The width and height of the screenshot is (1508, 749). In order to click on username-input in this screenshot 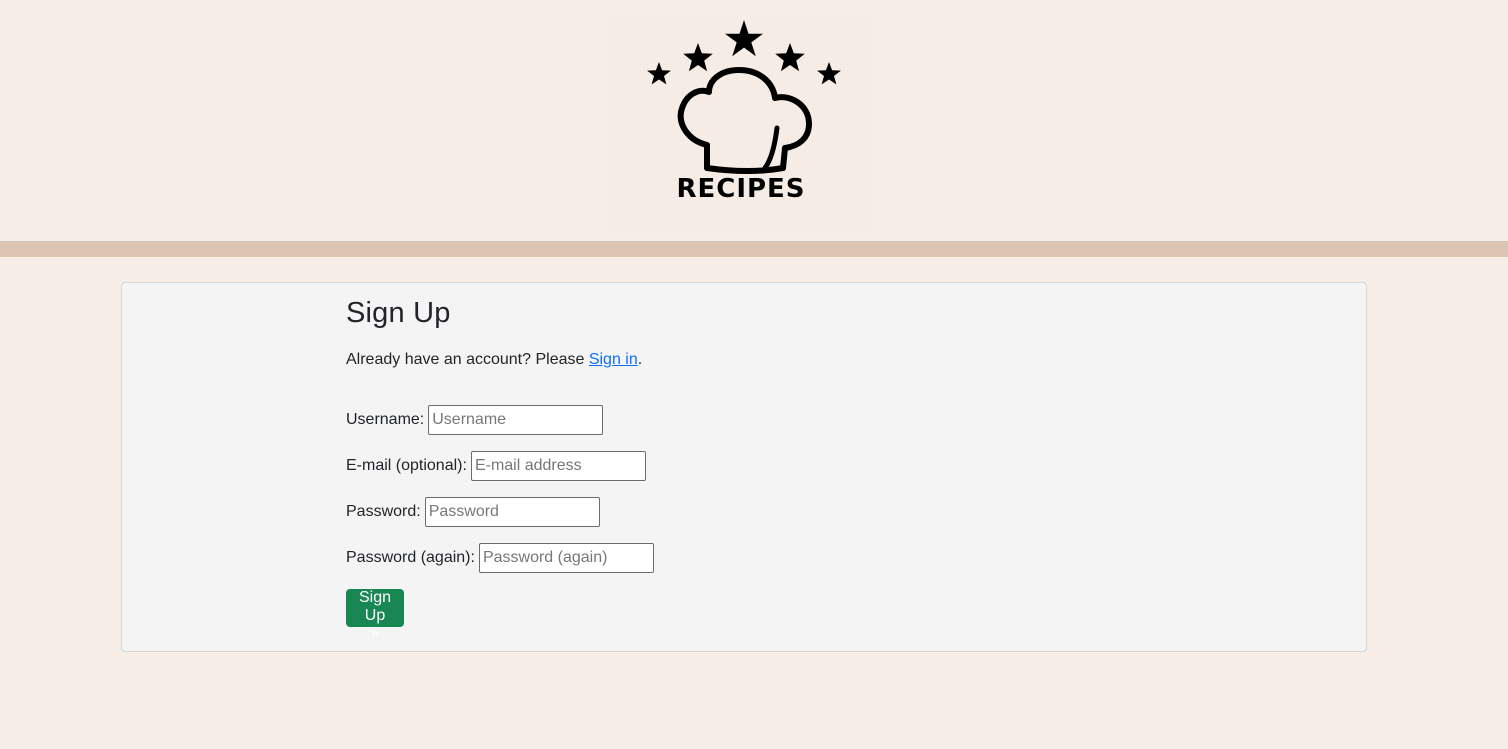, I will do `click(516, 420)`.